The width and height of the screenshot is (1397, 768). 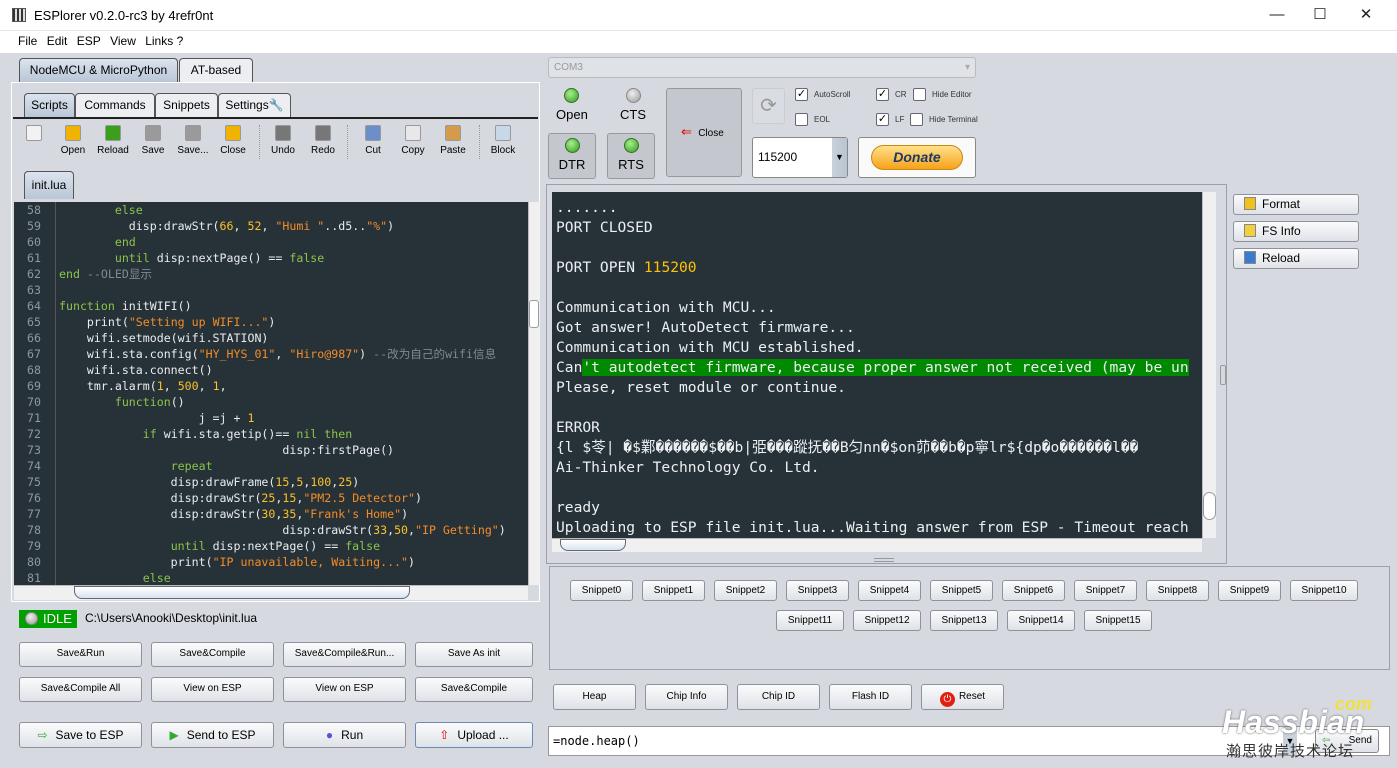 I want to click on toolbar-redo-button: Redo, so click(x=323, y=140).